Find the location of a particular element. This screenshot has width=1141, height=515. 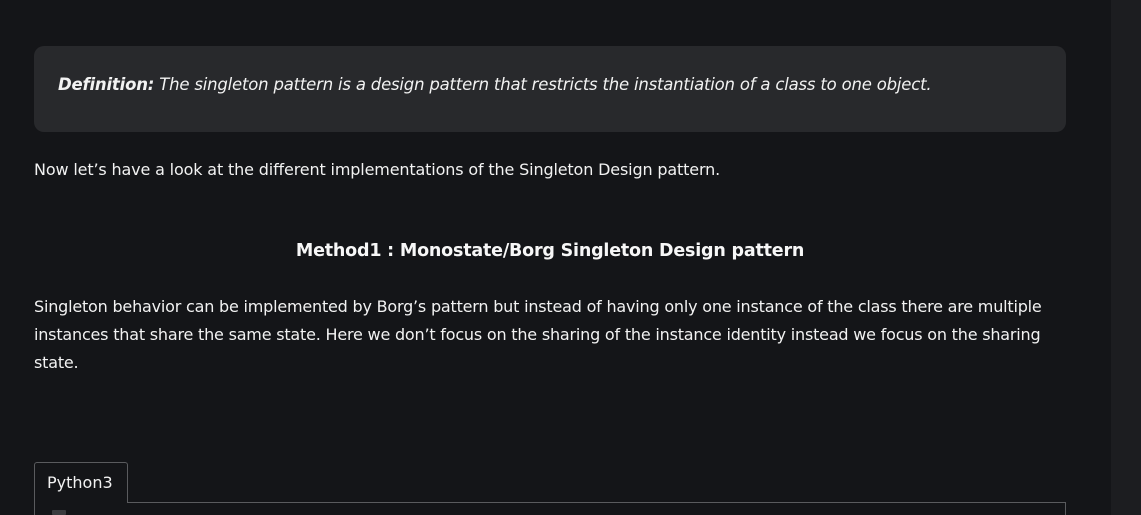

code-line-marker is located at coordinates (59, 512).